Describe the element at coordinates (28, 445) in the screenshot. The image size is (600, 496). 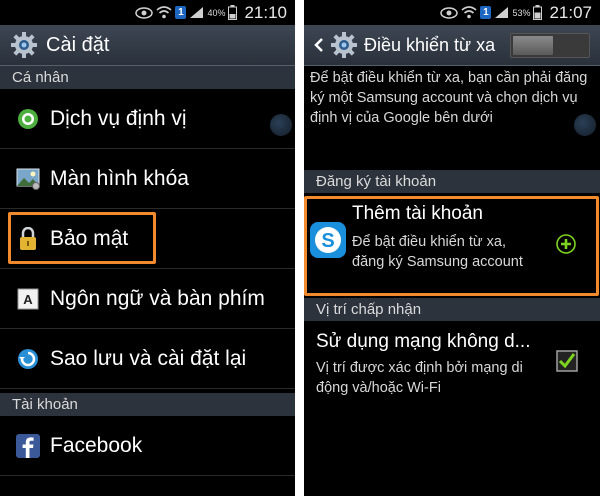
I see `facebook-icon` at that location.